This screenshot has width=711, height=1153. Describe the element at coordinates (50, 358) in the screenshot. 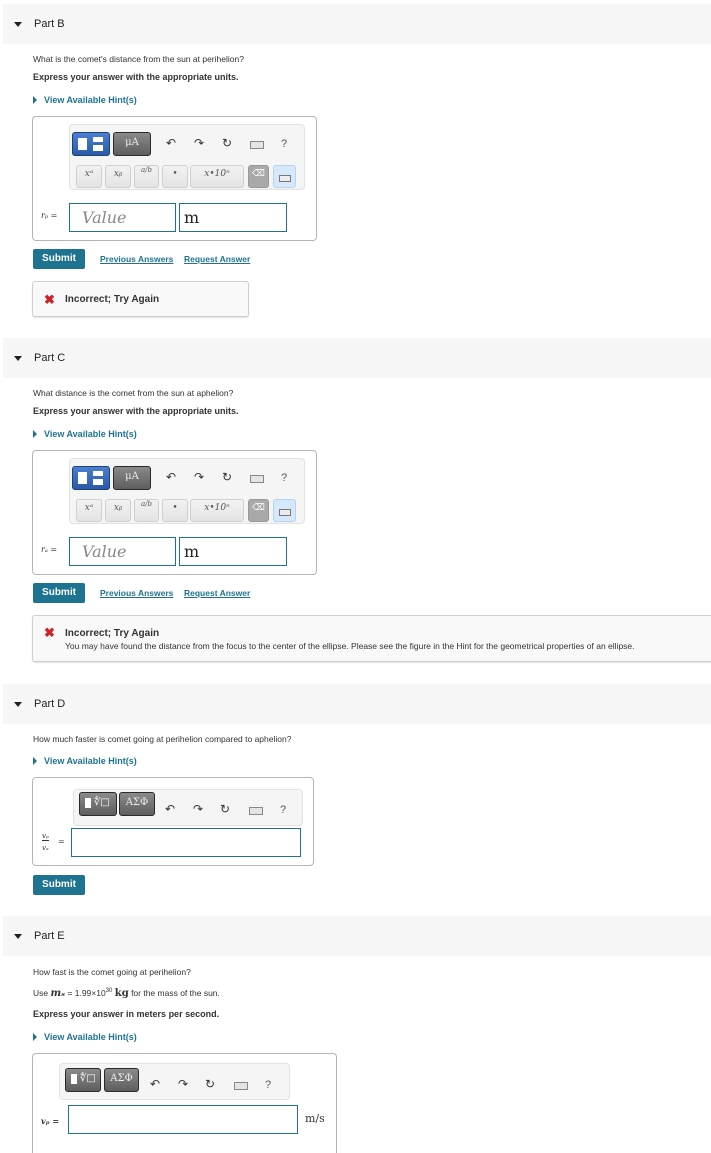

I see `part-title: Part C` at that location.